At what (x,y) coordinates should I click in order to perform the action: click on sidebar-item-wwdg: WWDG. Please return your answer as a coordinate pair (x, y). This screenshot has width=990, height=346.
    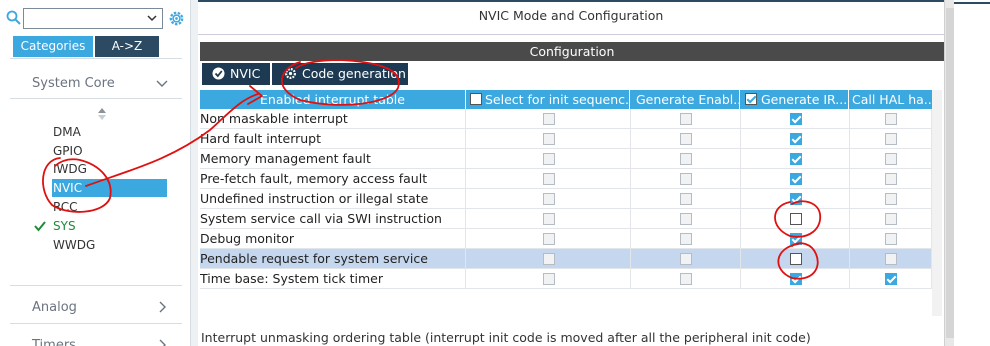
    Looking at the image, I should click on (110, 245).